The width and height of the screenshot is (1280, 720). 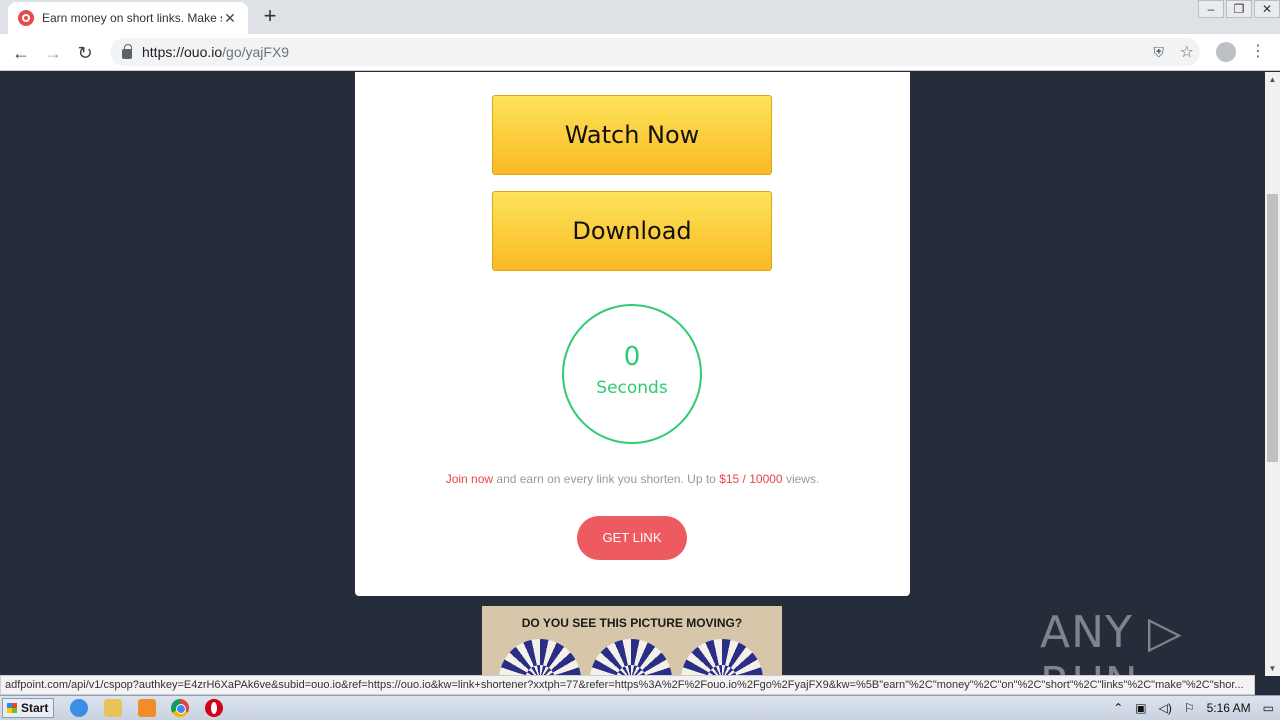 What do you see at coordinates (1140, 708) in the screenshot?
I see `network-icon: ▣` at bounding box center [1140, 708].